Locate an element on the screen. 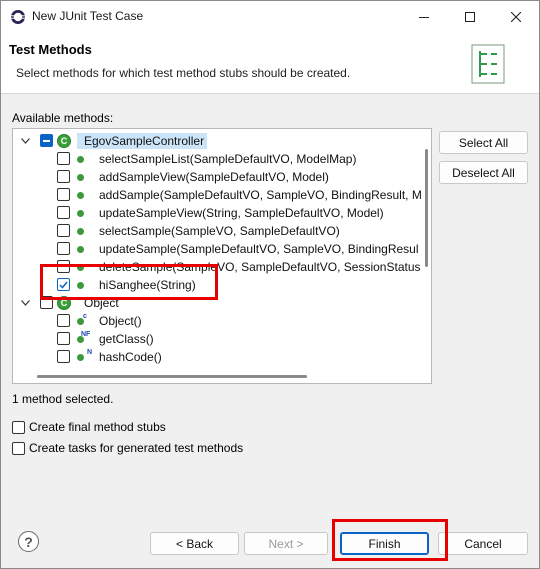 This screenshot has width=540, height=569. native-badge: N is located at coordinates (90, 352).